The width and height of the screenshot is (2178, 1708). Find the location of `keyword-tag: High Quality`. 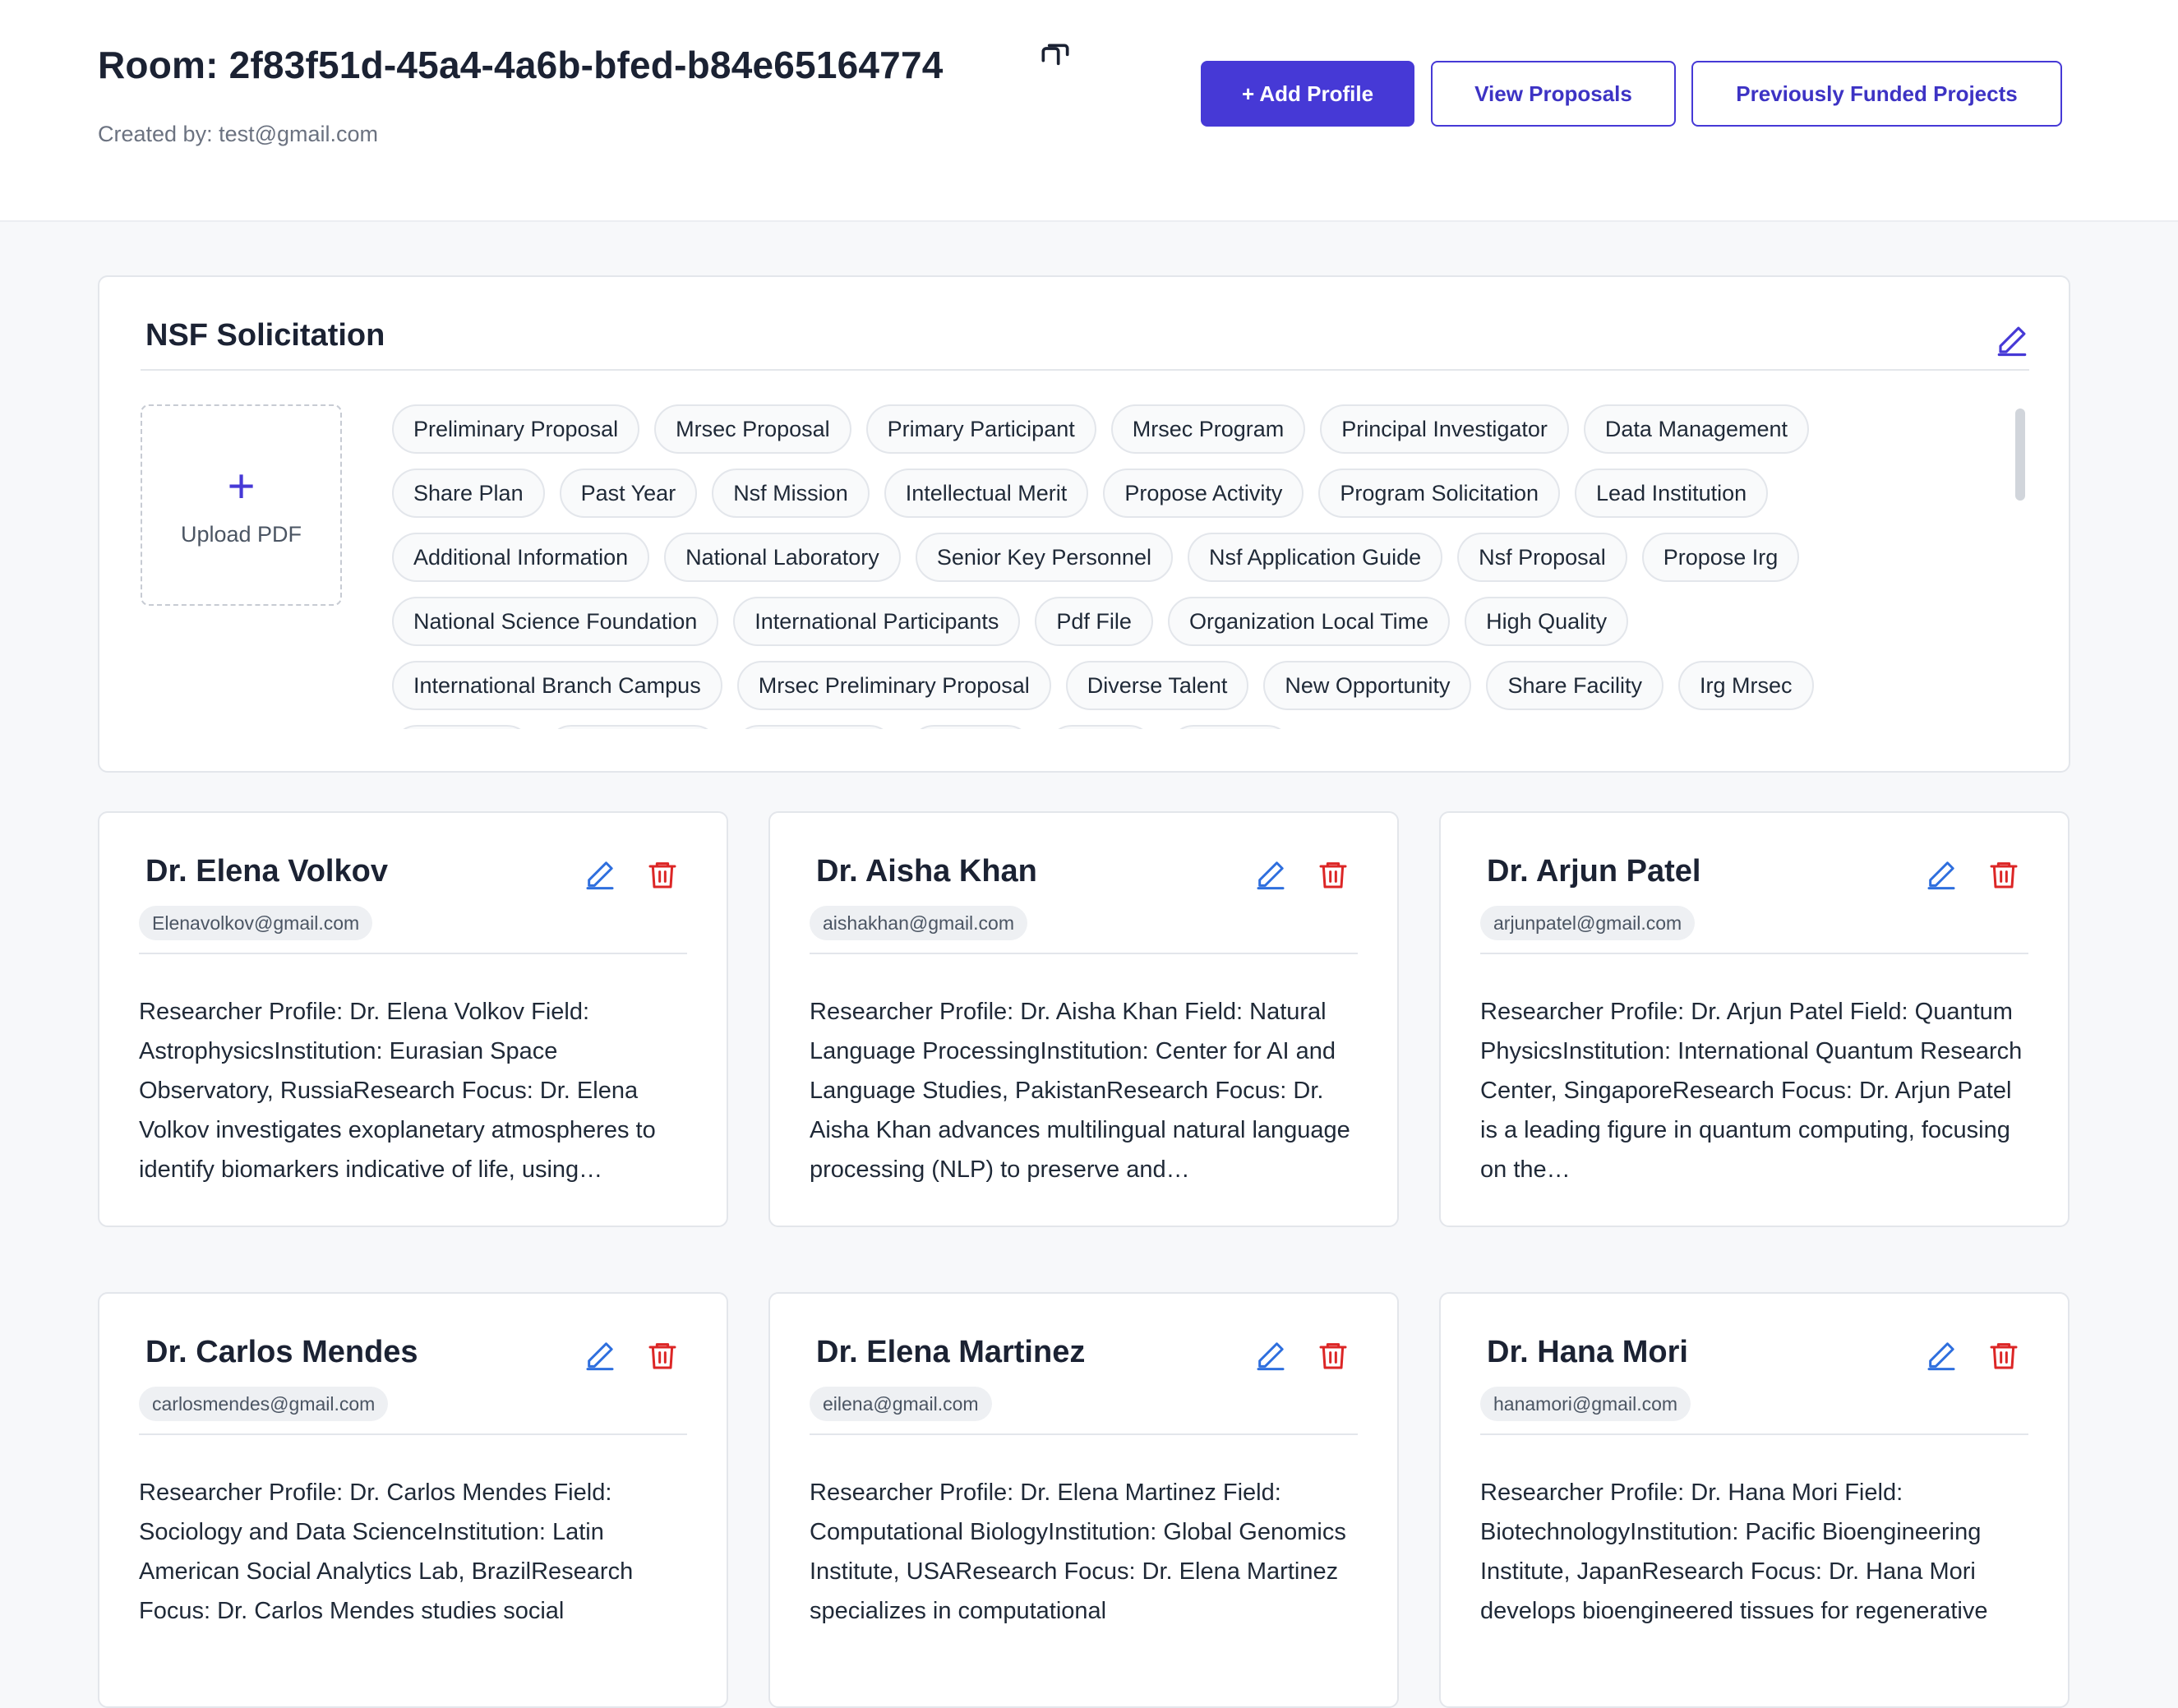

keyword-tag: High Quality is located at coordinates (1547, 621).